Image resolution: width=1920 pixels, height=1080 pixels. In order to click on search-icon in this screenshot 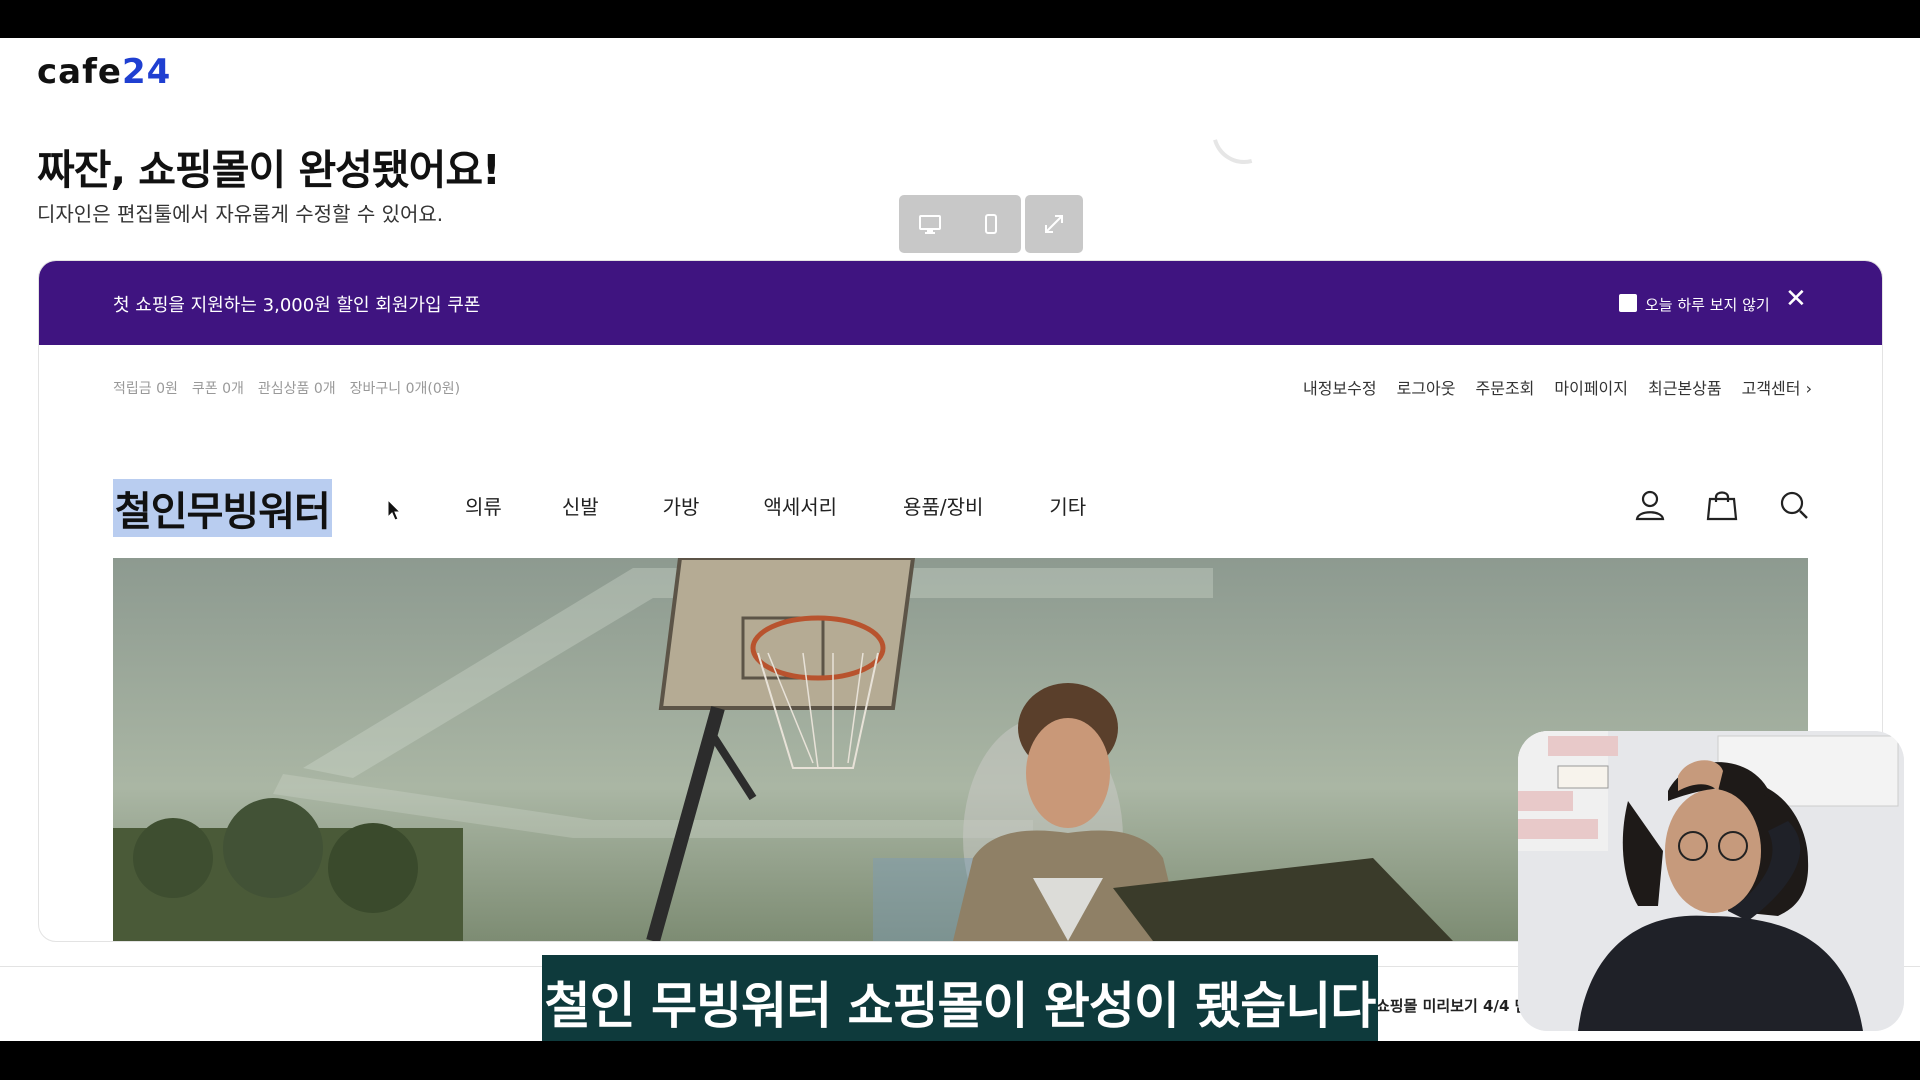, I will do `click(1794, 505)`.